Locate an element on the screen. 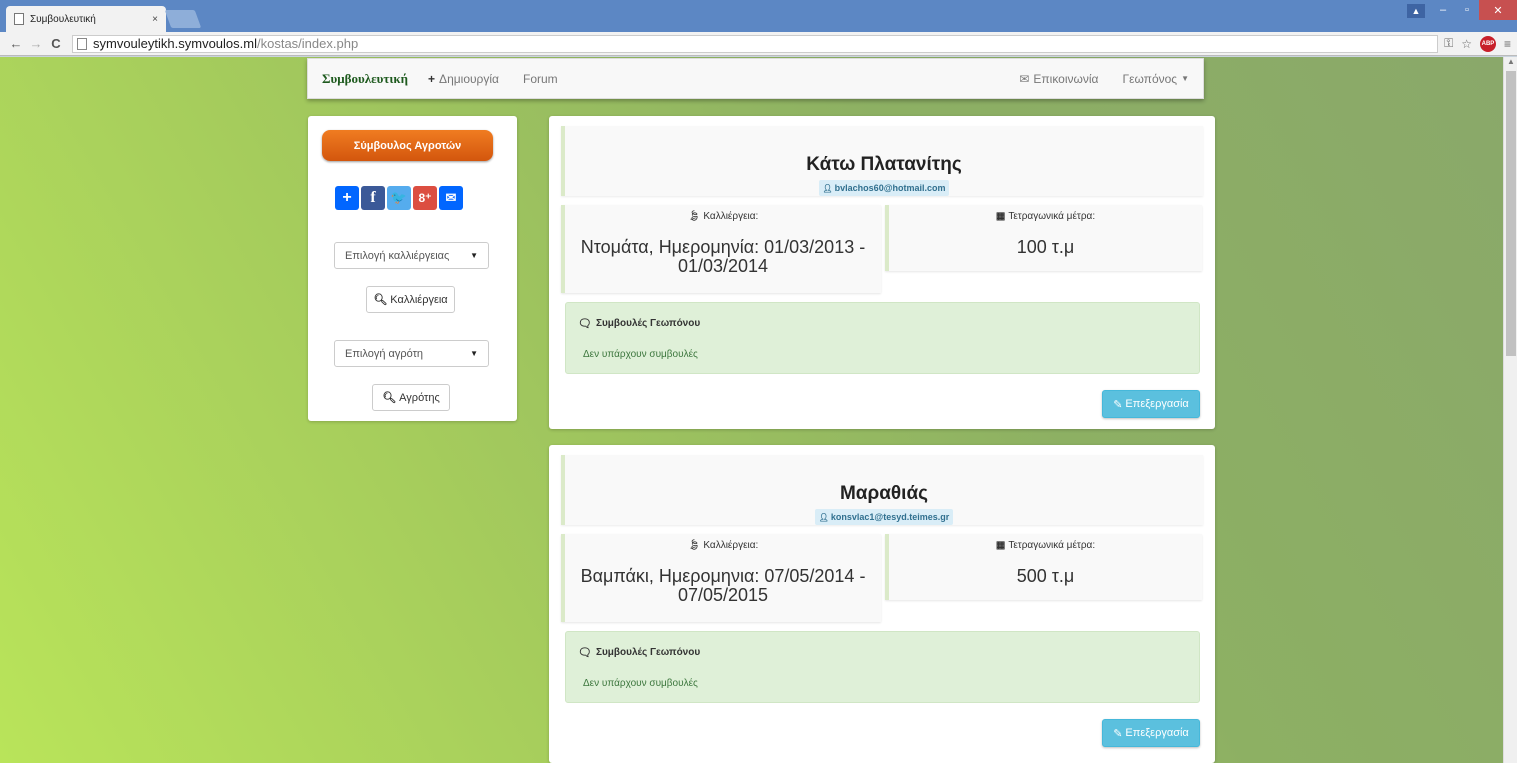 The height and width of the screenshot is (763, 1517). scroll-up-icon: ▲ is located at coordinates (1510, 63).